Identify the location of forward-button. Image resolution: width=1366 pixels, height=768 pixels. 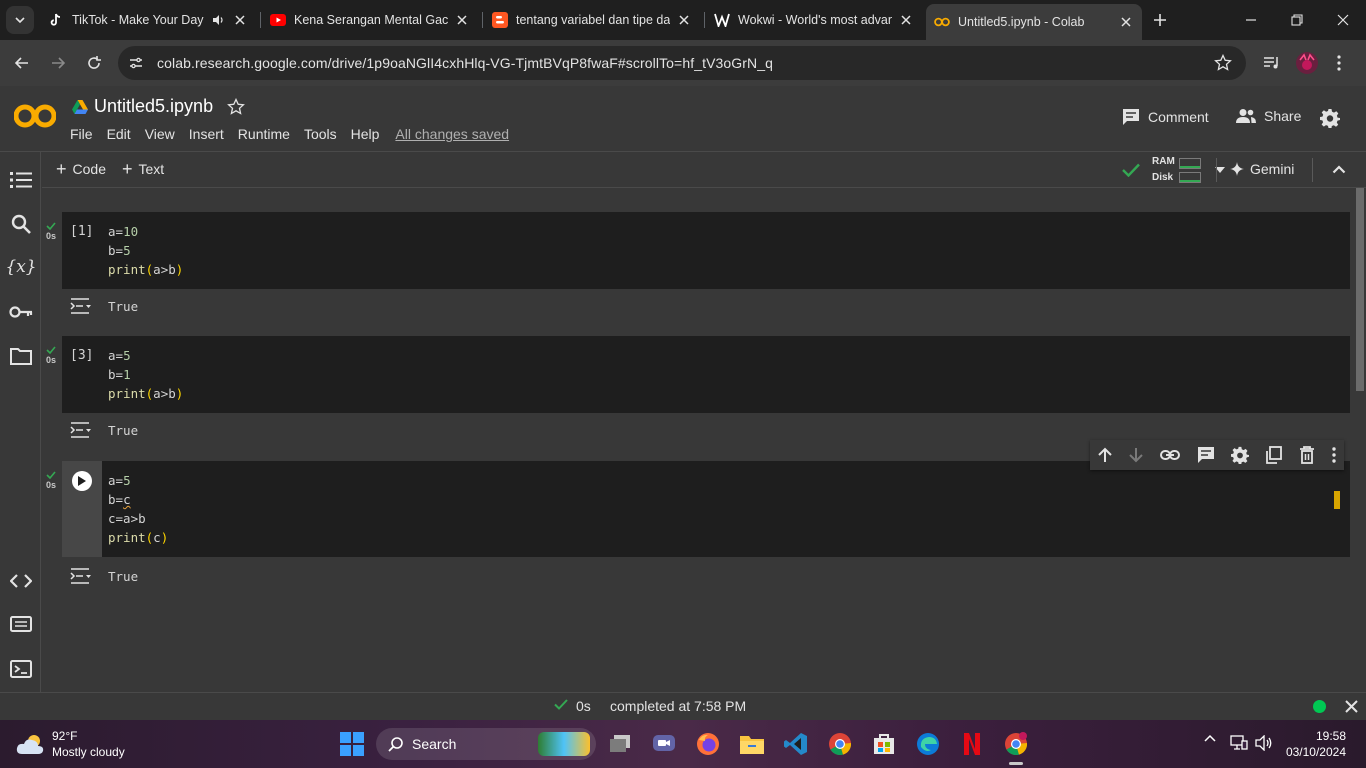
(58, 63).